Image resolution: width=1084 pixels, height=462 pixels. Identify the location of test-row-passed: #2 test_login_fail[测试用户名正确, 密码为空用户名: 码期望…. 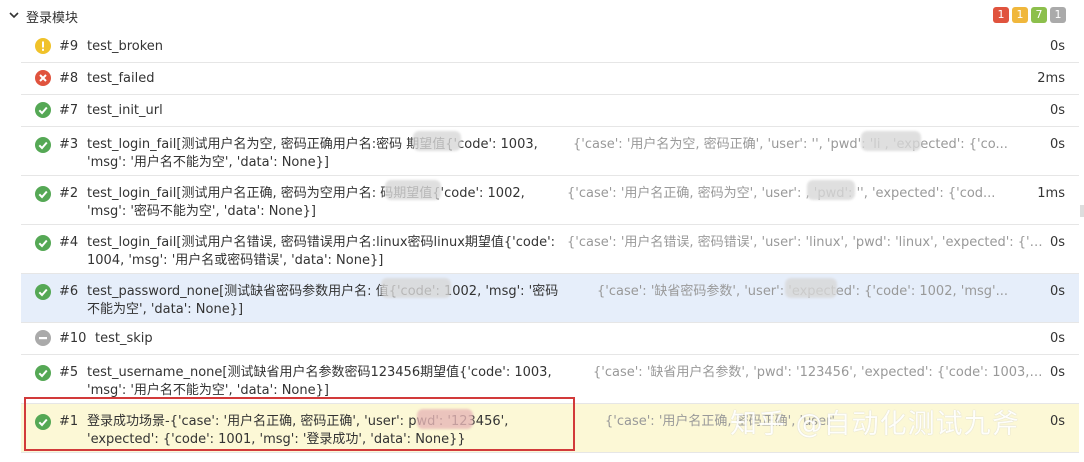
(550, 200).